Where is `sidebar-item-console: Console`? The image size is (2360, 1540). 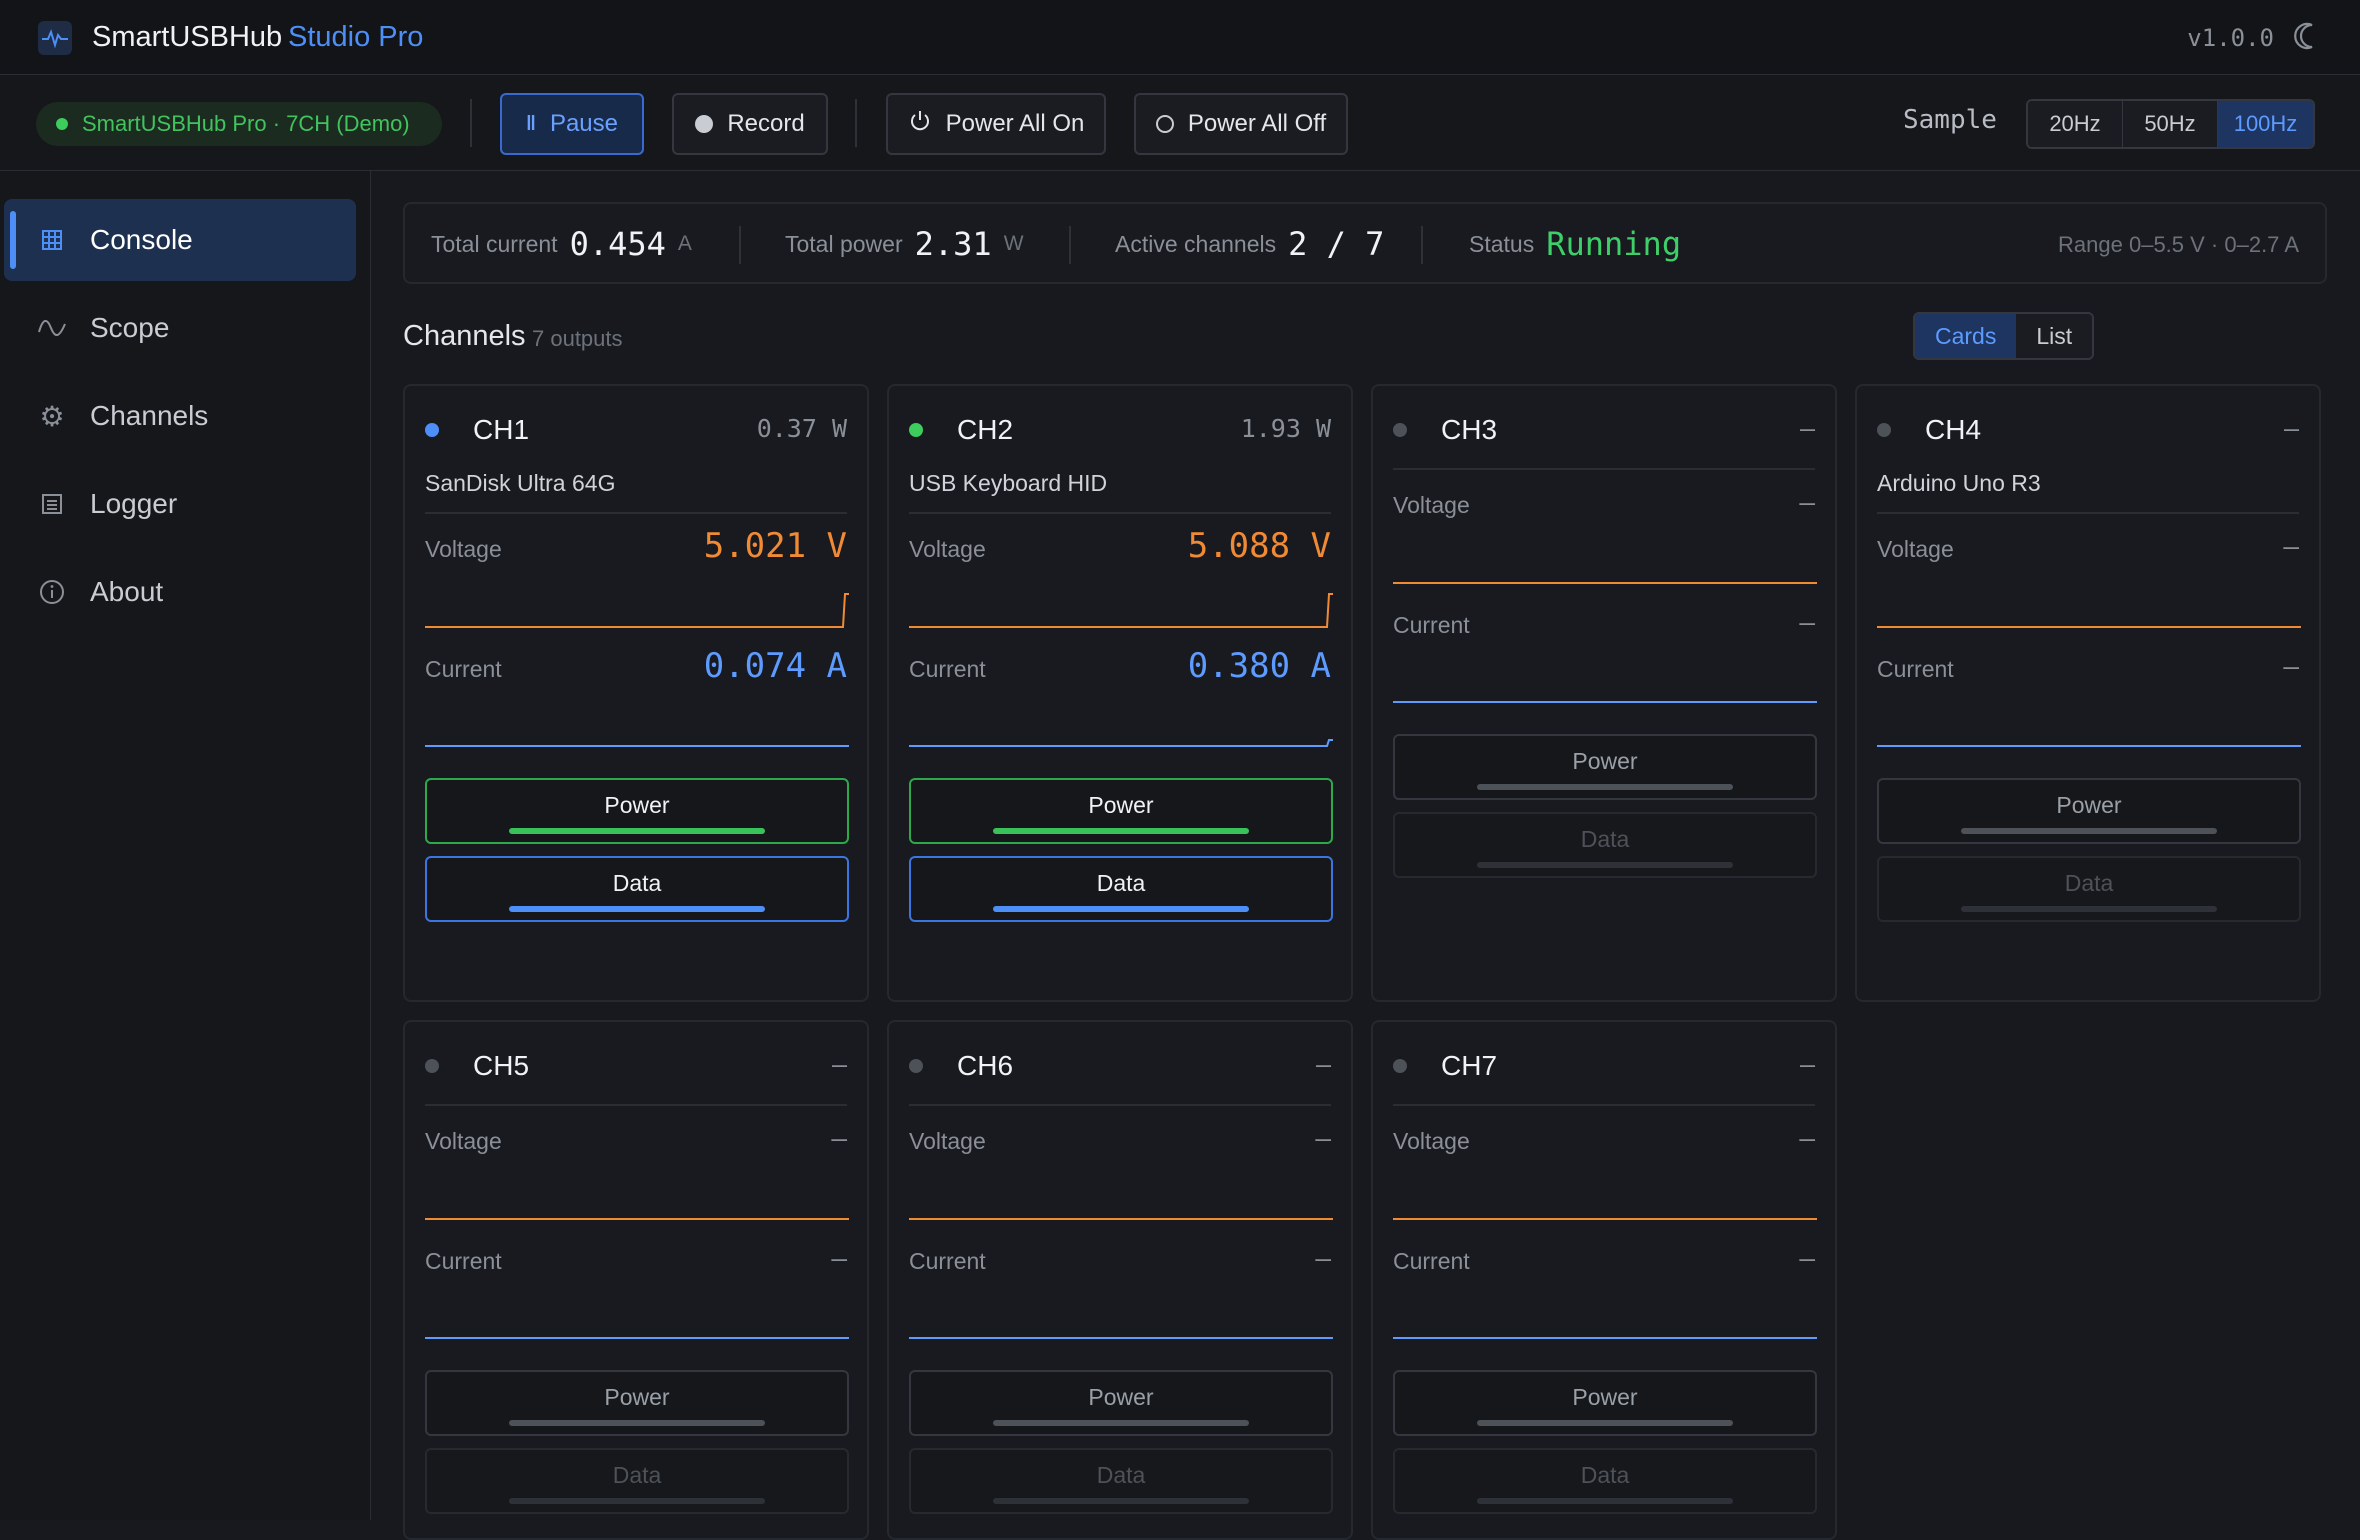
sidebar-item-console: Console is located at coordinates (180, 240).